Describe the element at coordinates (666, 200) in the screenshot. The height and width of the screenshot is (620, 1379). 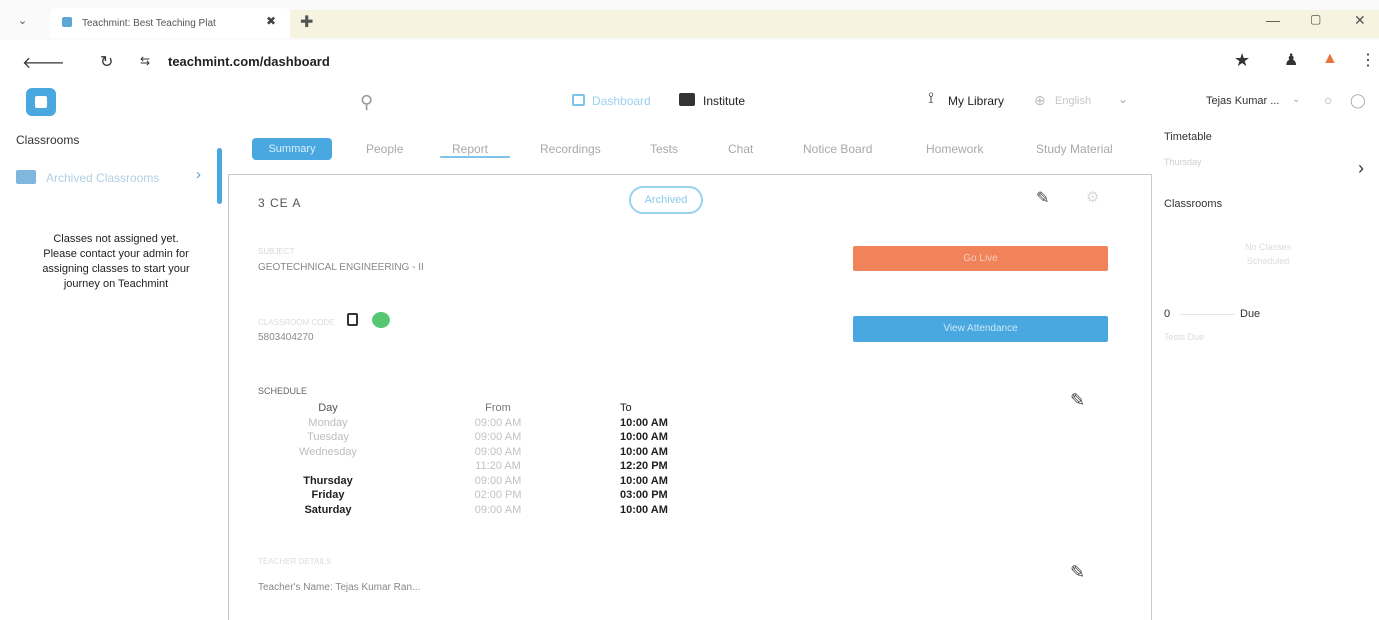
I see `status-badge: Archived` at that location.